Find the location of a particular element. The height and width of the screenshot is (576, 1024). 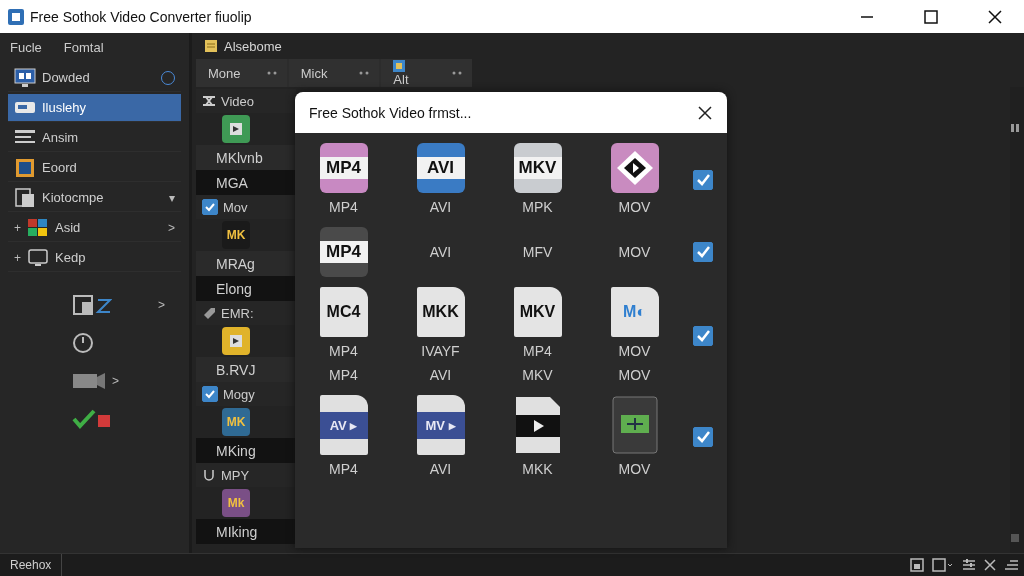

tag-icon is located at coordinates (209, 313).